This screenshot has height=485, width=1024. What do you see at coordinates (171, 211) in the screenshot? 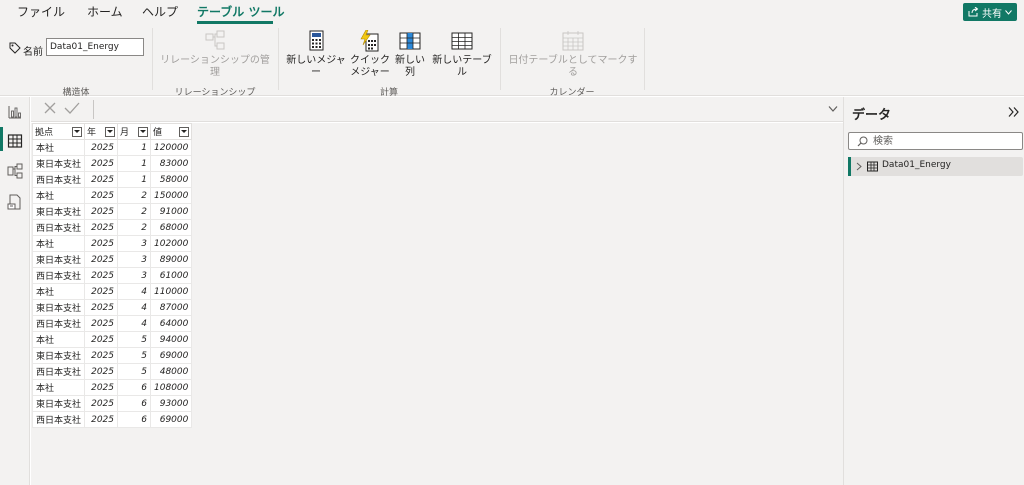
I see `value-cell: 91000` at bounding box center [171, 211].